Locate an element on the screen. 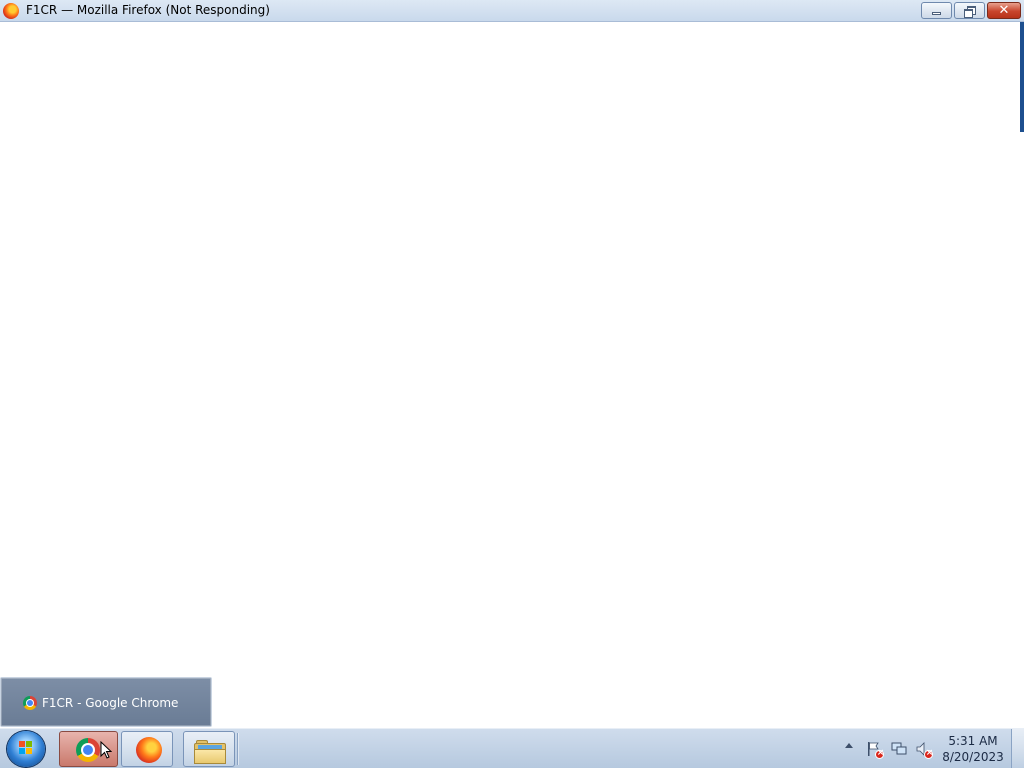  action-center-flag-icon is located at coordinates (875, 750).